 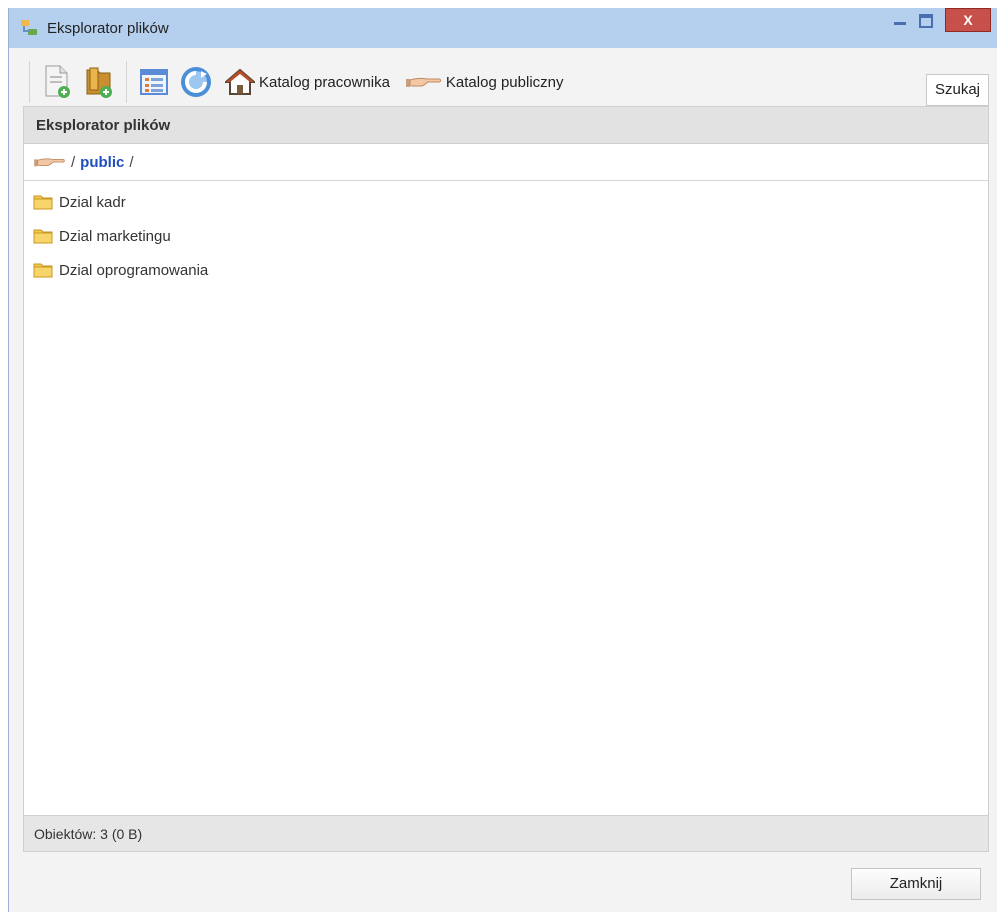 What do you see at coordinates (108, 28) in the screenshot?
I see `window-title: Eksplorator plików` at bounding box center [108, 28].